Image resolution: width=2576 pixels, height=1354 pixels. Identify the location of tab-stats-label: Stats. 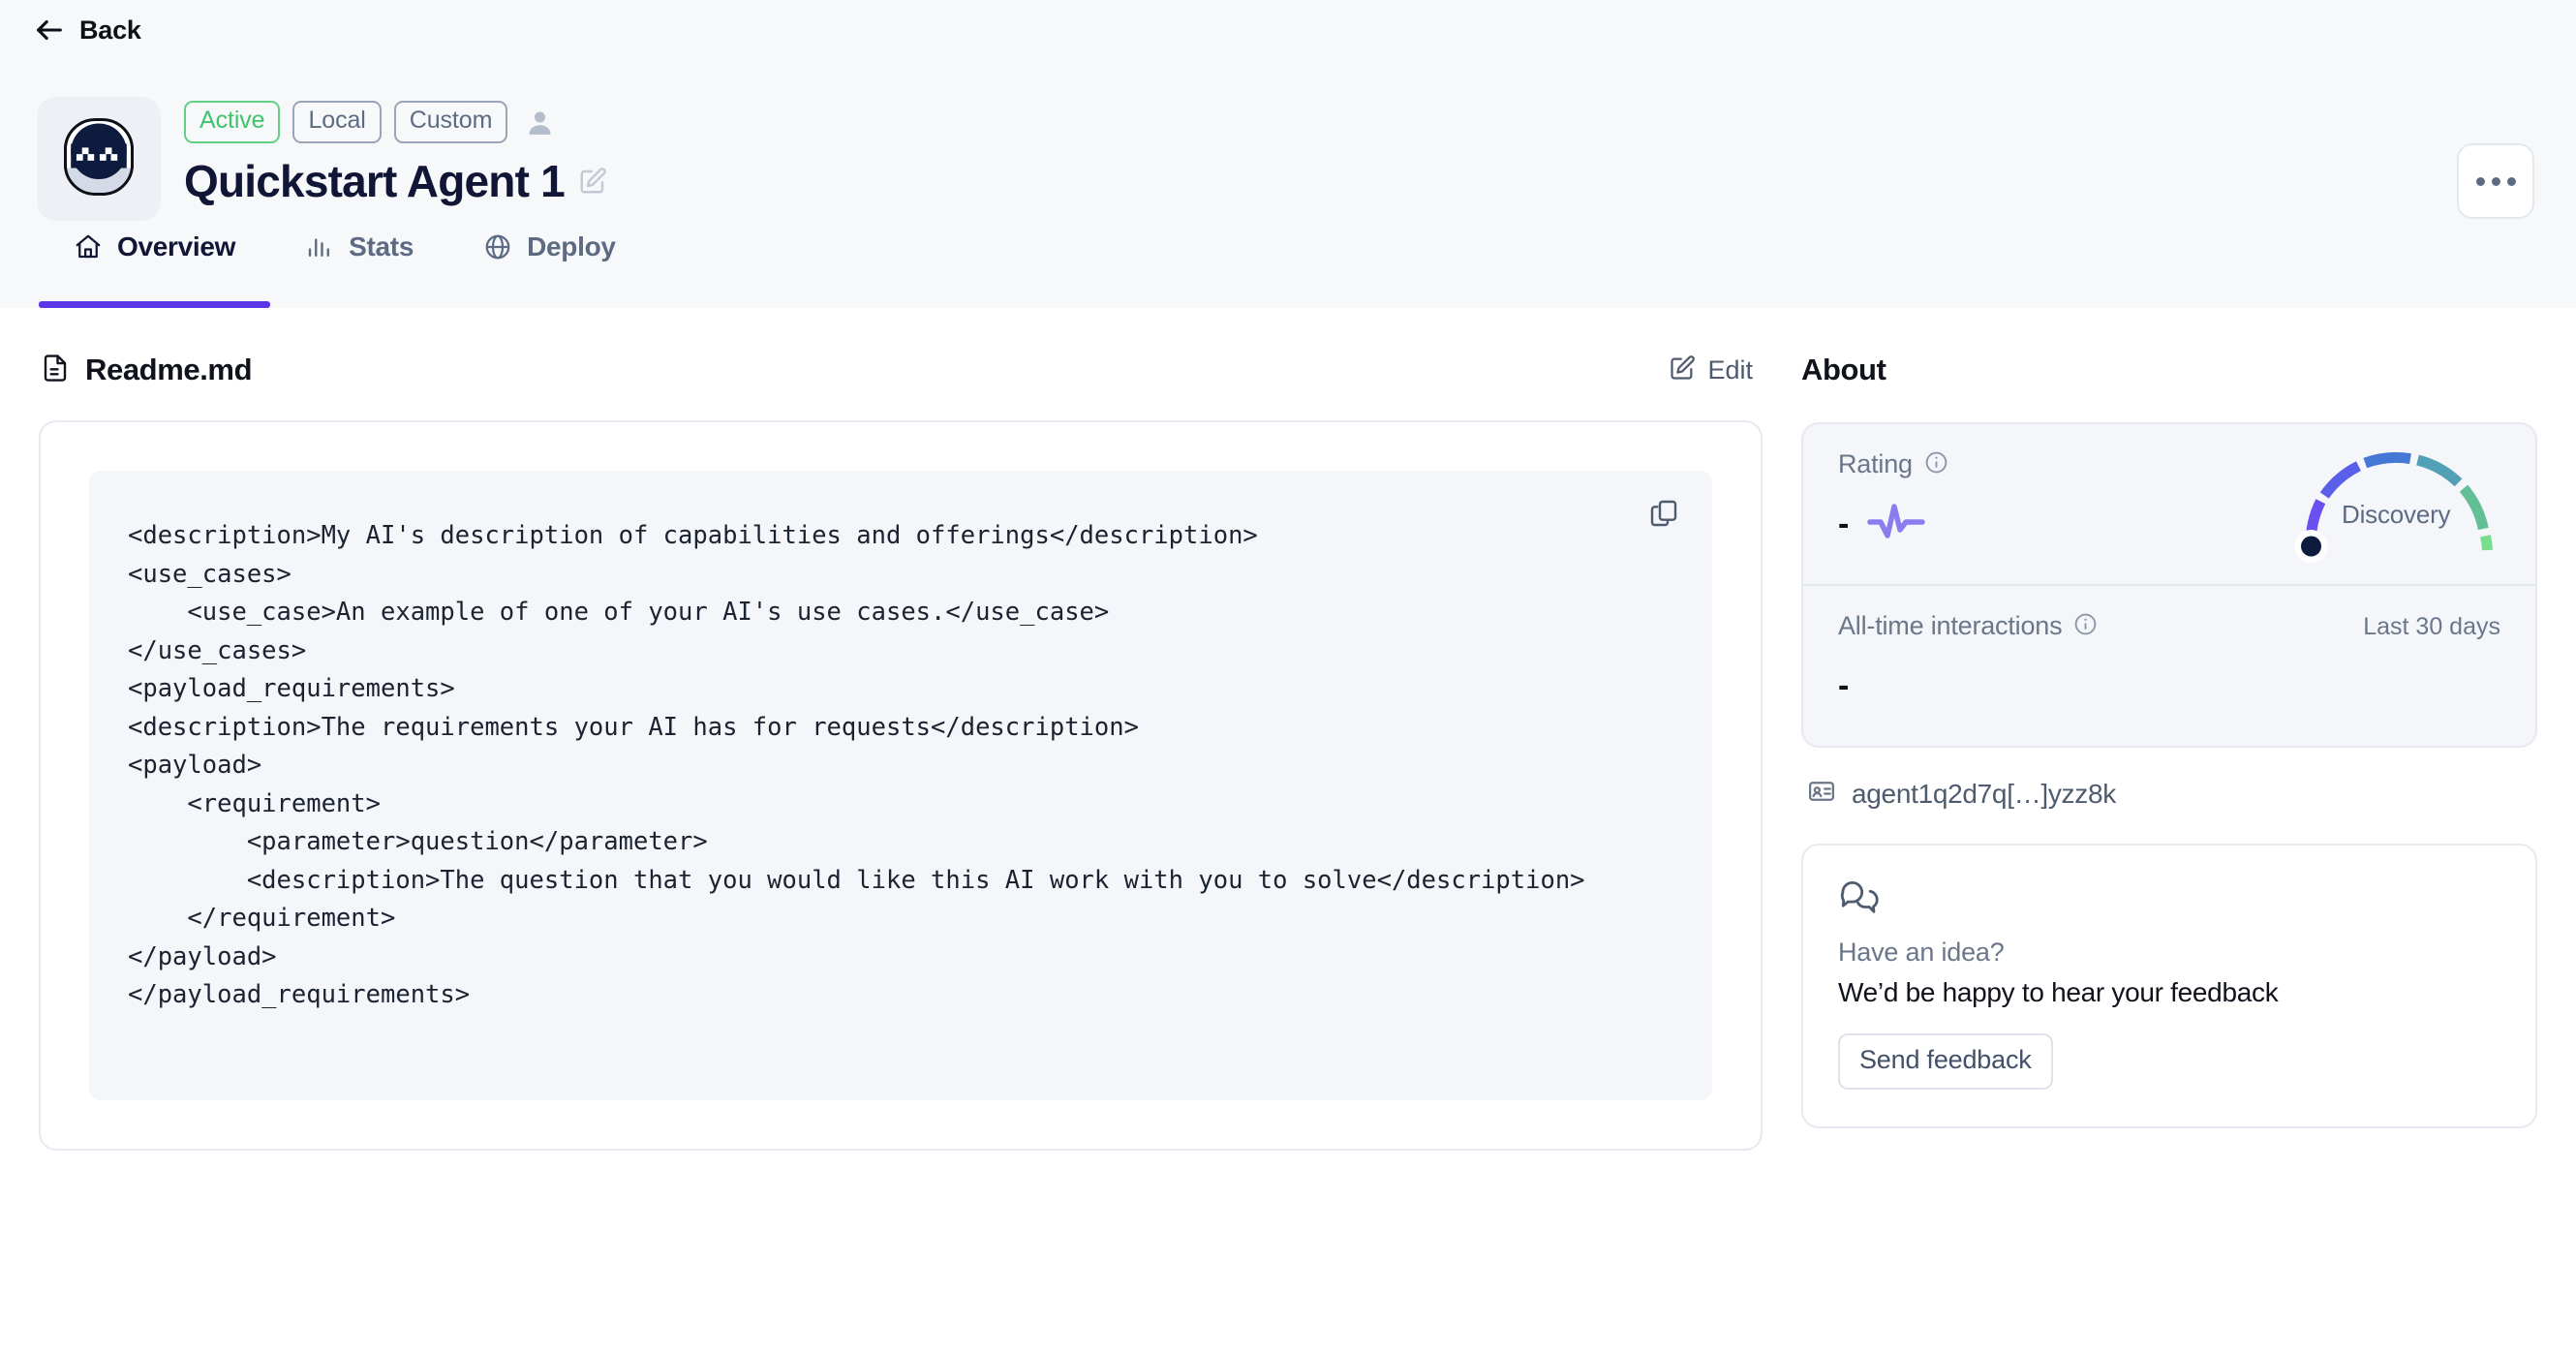
(381, 247).